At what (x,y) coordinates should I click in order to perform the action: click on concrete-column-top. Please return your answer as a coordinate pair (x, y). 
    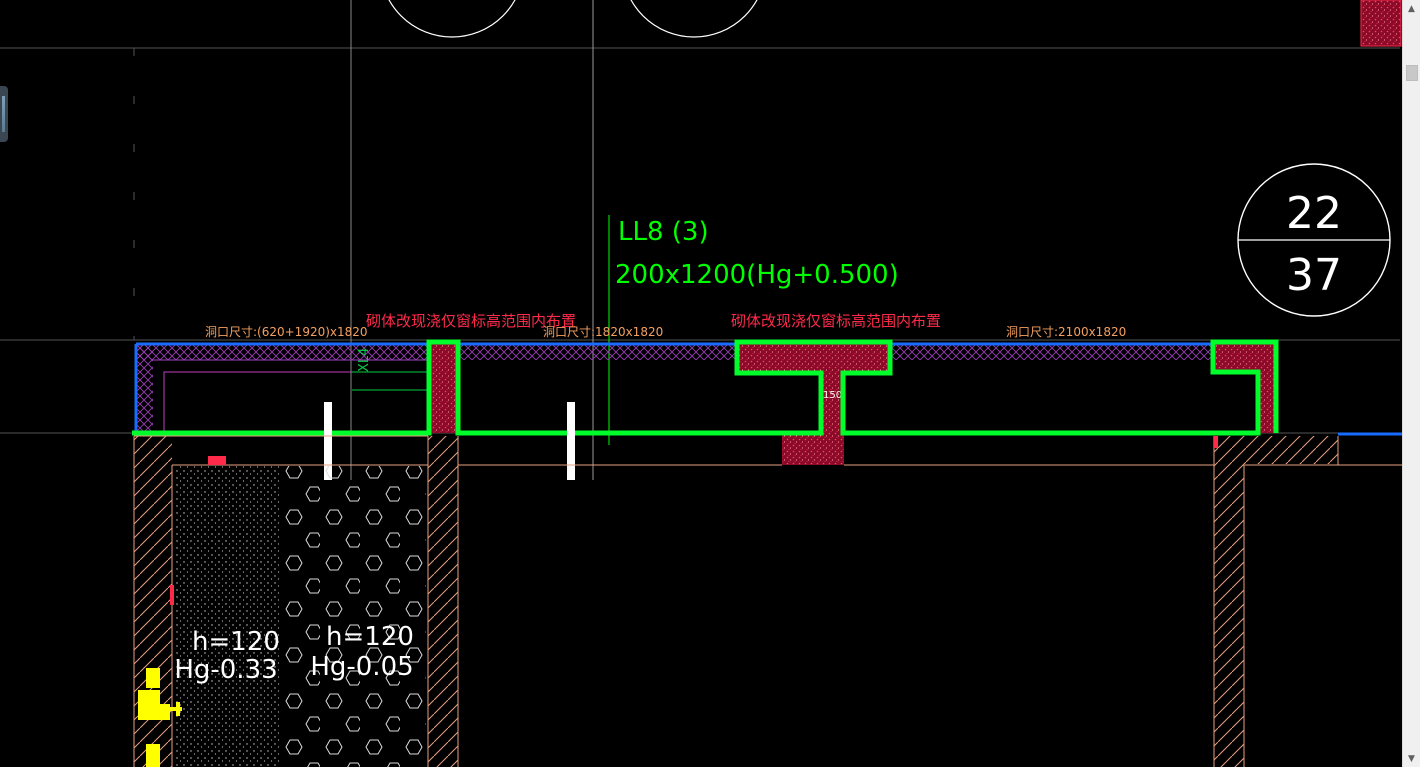
    Looking at the image, I should click on (1381, 23).